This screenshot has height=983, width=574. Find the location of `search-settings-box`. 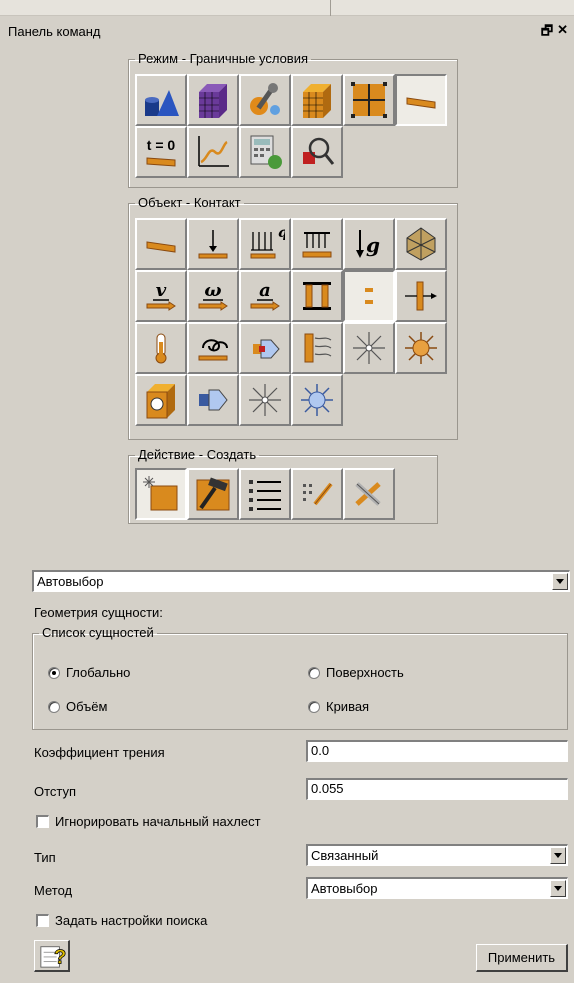

search-settings-box is located at coordinates (42, 920).